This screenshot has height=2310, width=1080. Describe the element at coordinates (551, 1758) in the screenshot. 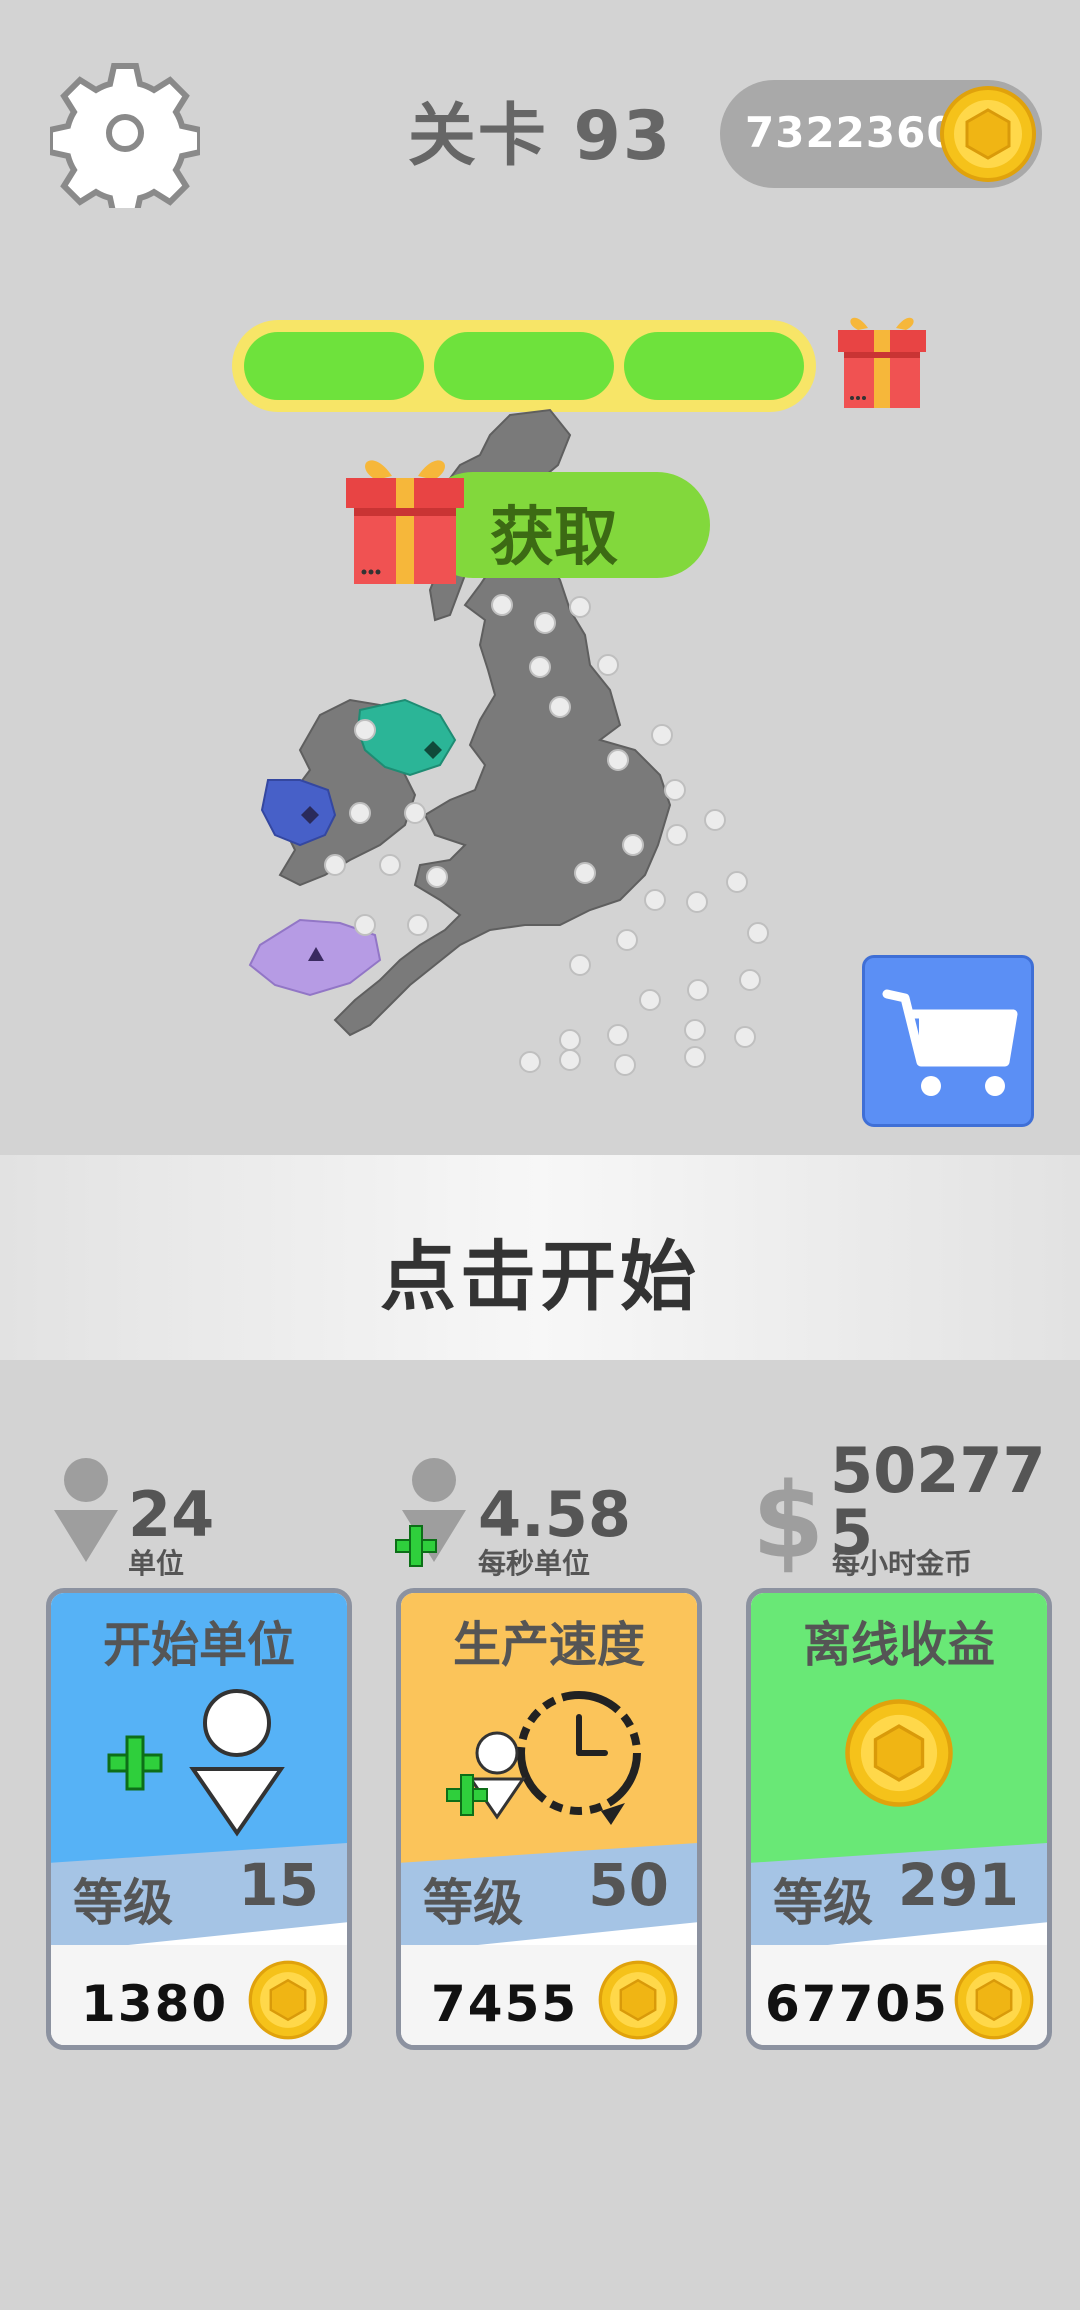

I see `speed-clock-icon` at that location.